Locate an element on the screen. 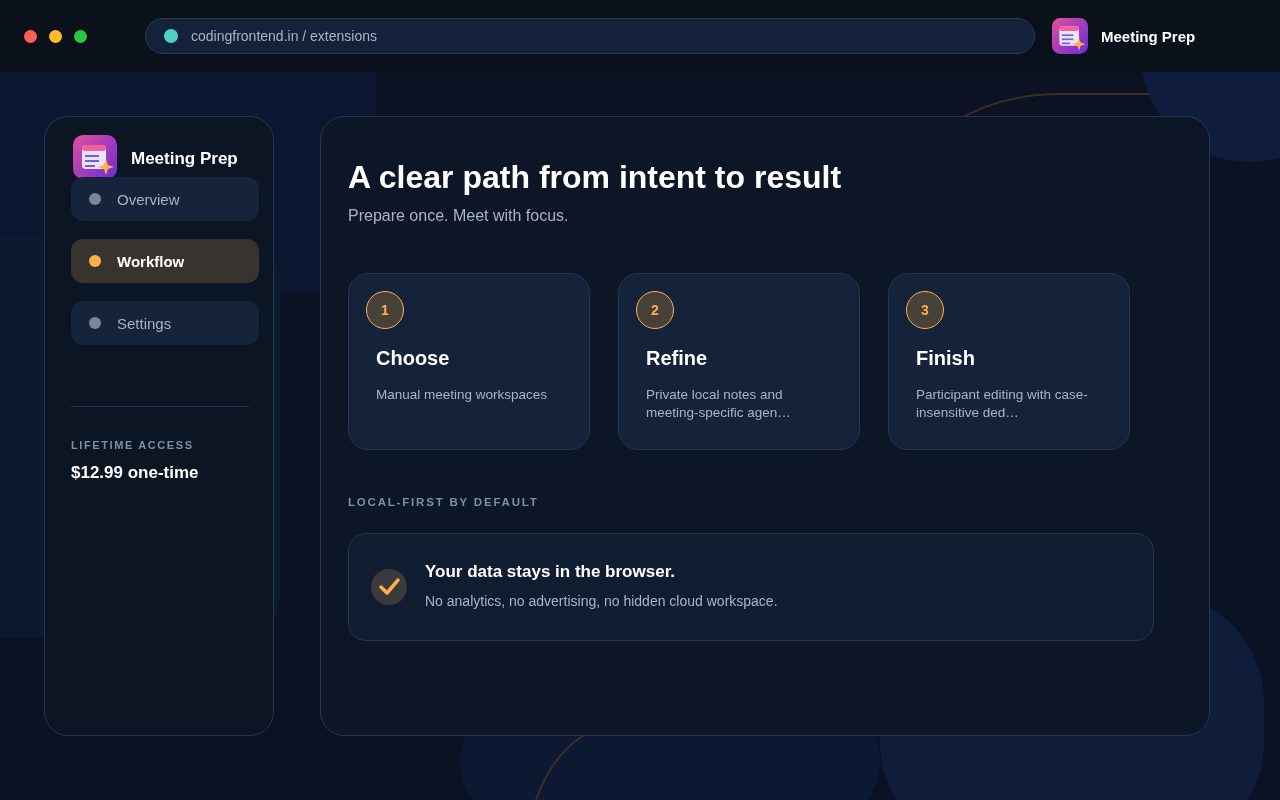 The image size is (1280, 800). secure-dot-icon is located at coordinates (171, 36).